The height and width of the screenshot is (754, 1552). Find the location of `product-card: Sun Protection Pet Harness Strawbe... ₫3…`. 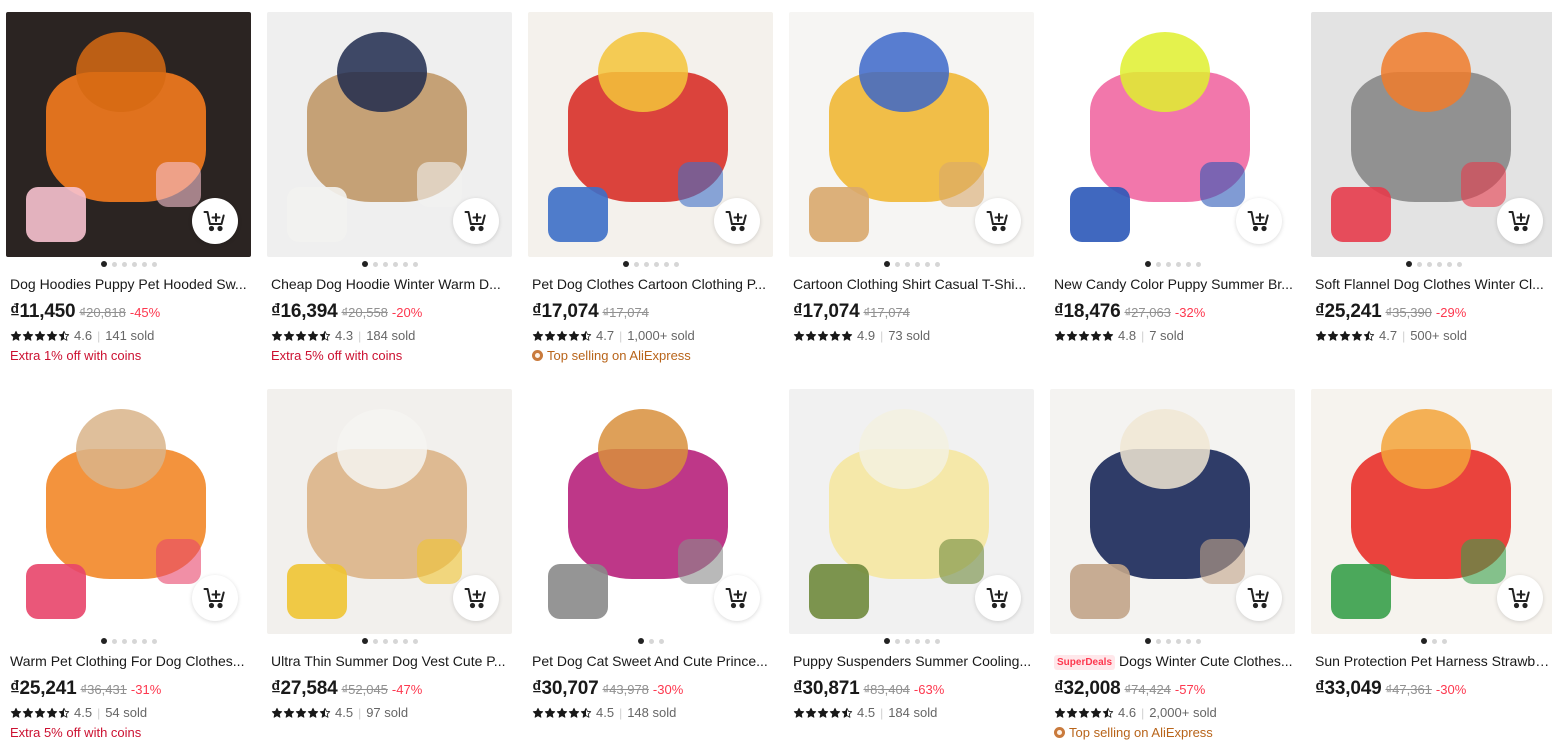

product-card: Sun Protection Pet Harness Strawbe... ₫3… is located at coordinates (1431, 571).